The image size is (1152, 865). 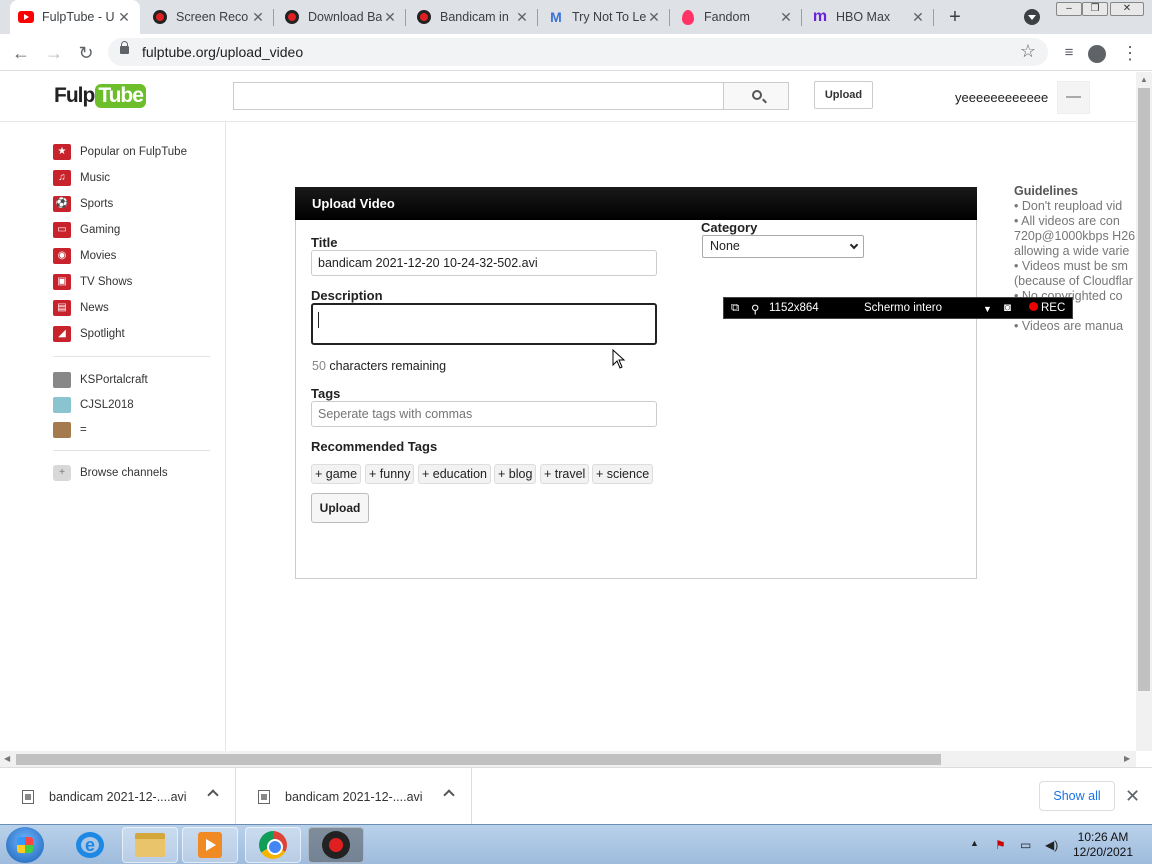 What do you see at coordinates (340, 508) in the screenshot?
I see `upload-submit-button: Upload` at bounding box center [340, 508].